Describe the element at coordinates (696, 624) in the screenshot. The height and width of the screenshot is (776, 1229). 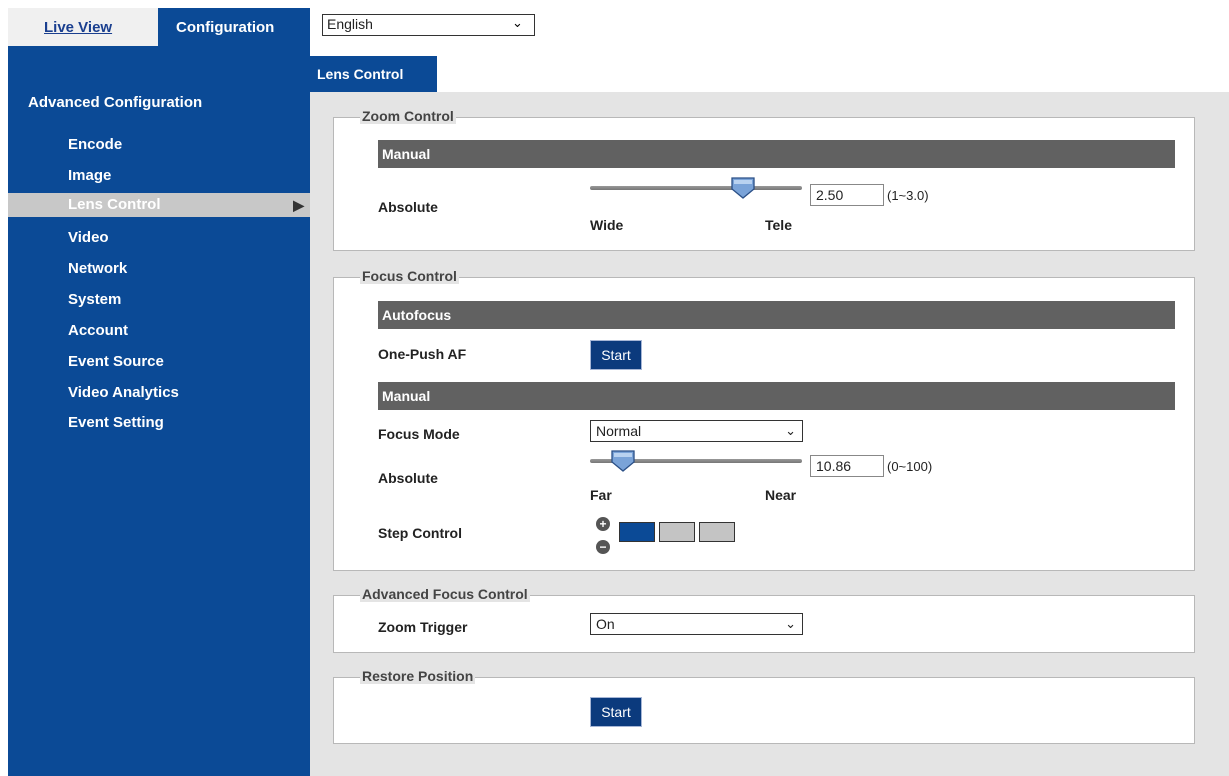
I see `zoom-trigger-select: On ⌄` at that location.